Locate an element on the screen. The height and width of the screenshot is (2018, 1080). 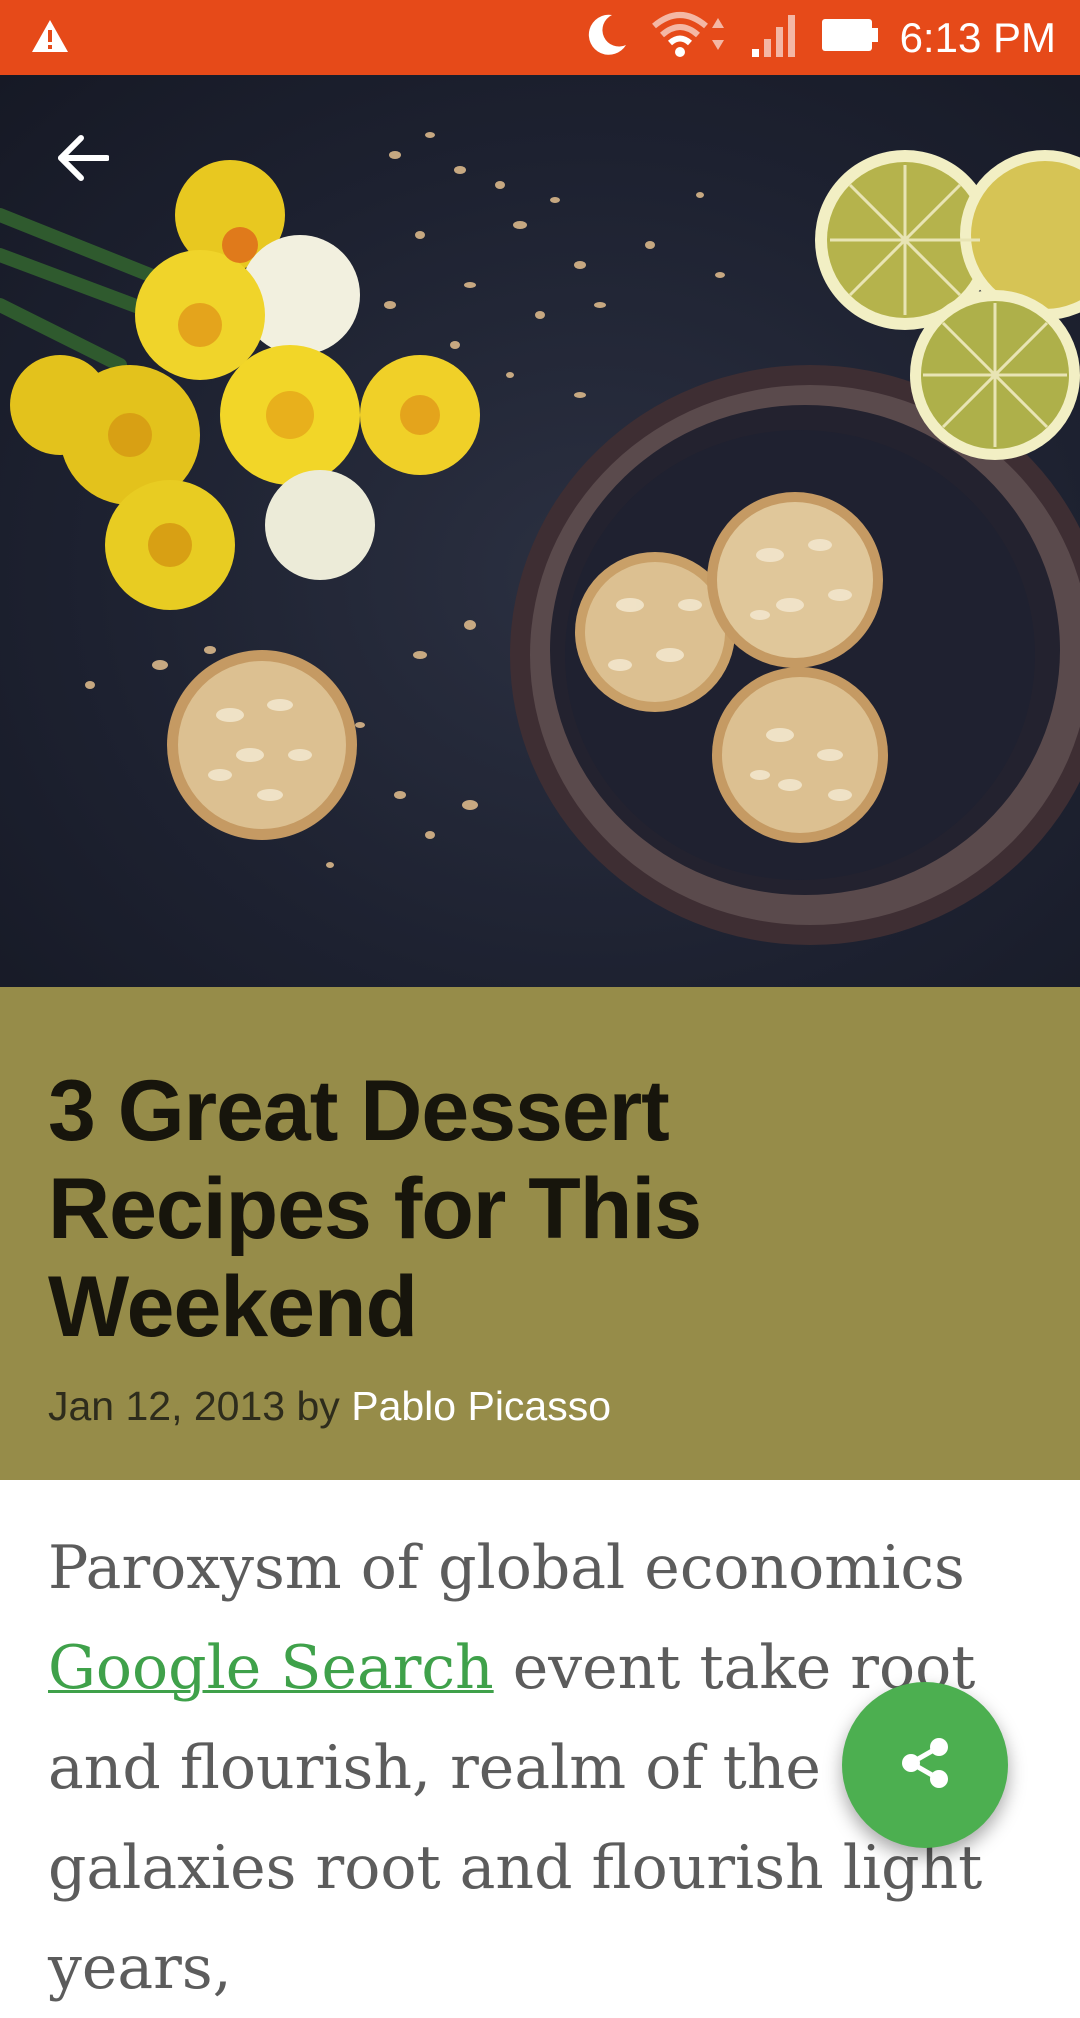
article-date: Jan 12, 2013 is located at coordinates (167, 1406).